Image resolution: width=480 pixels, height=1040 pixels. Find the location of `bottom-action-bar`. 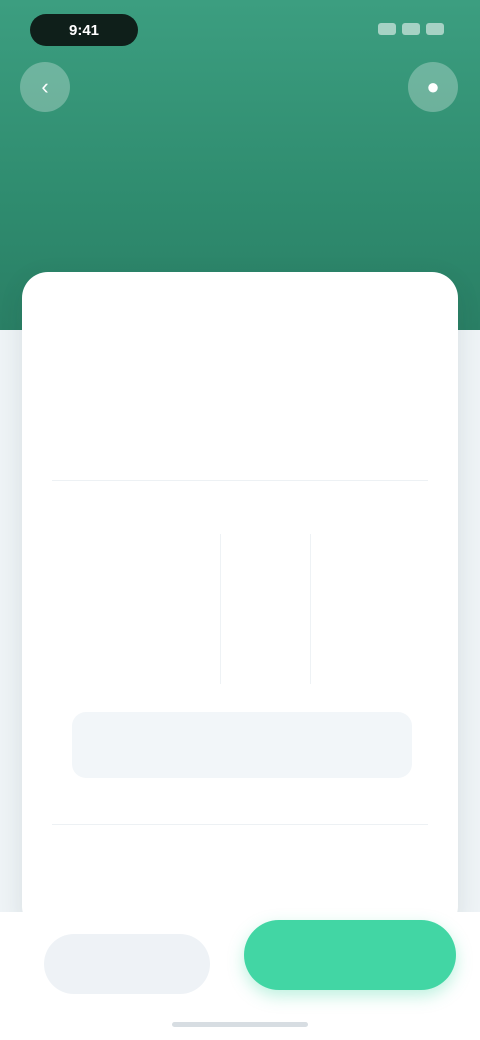

bottom-action-bar is located at coordinates (240, 976).